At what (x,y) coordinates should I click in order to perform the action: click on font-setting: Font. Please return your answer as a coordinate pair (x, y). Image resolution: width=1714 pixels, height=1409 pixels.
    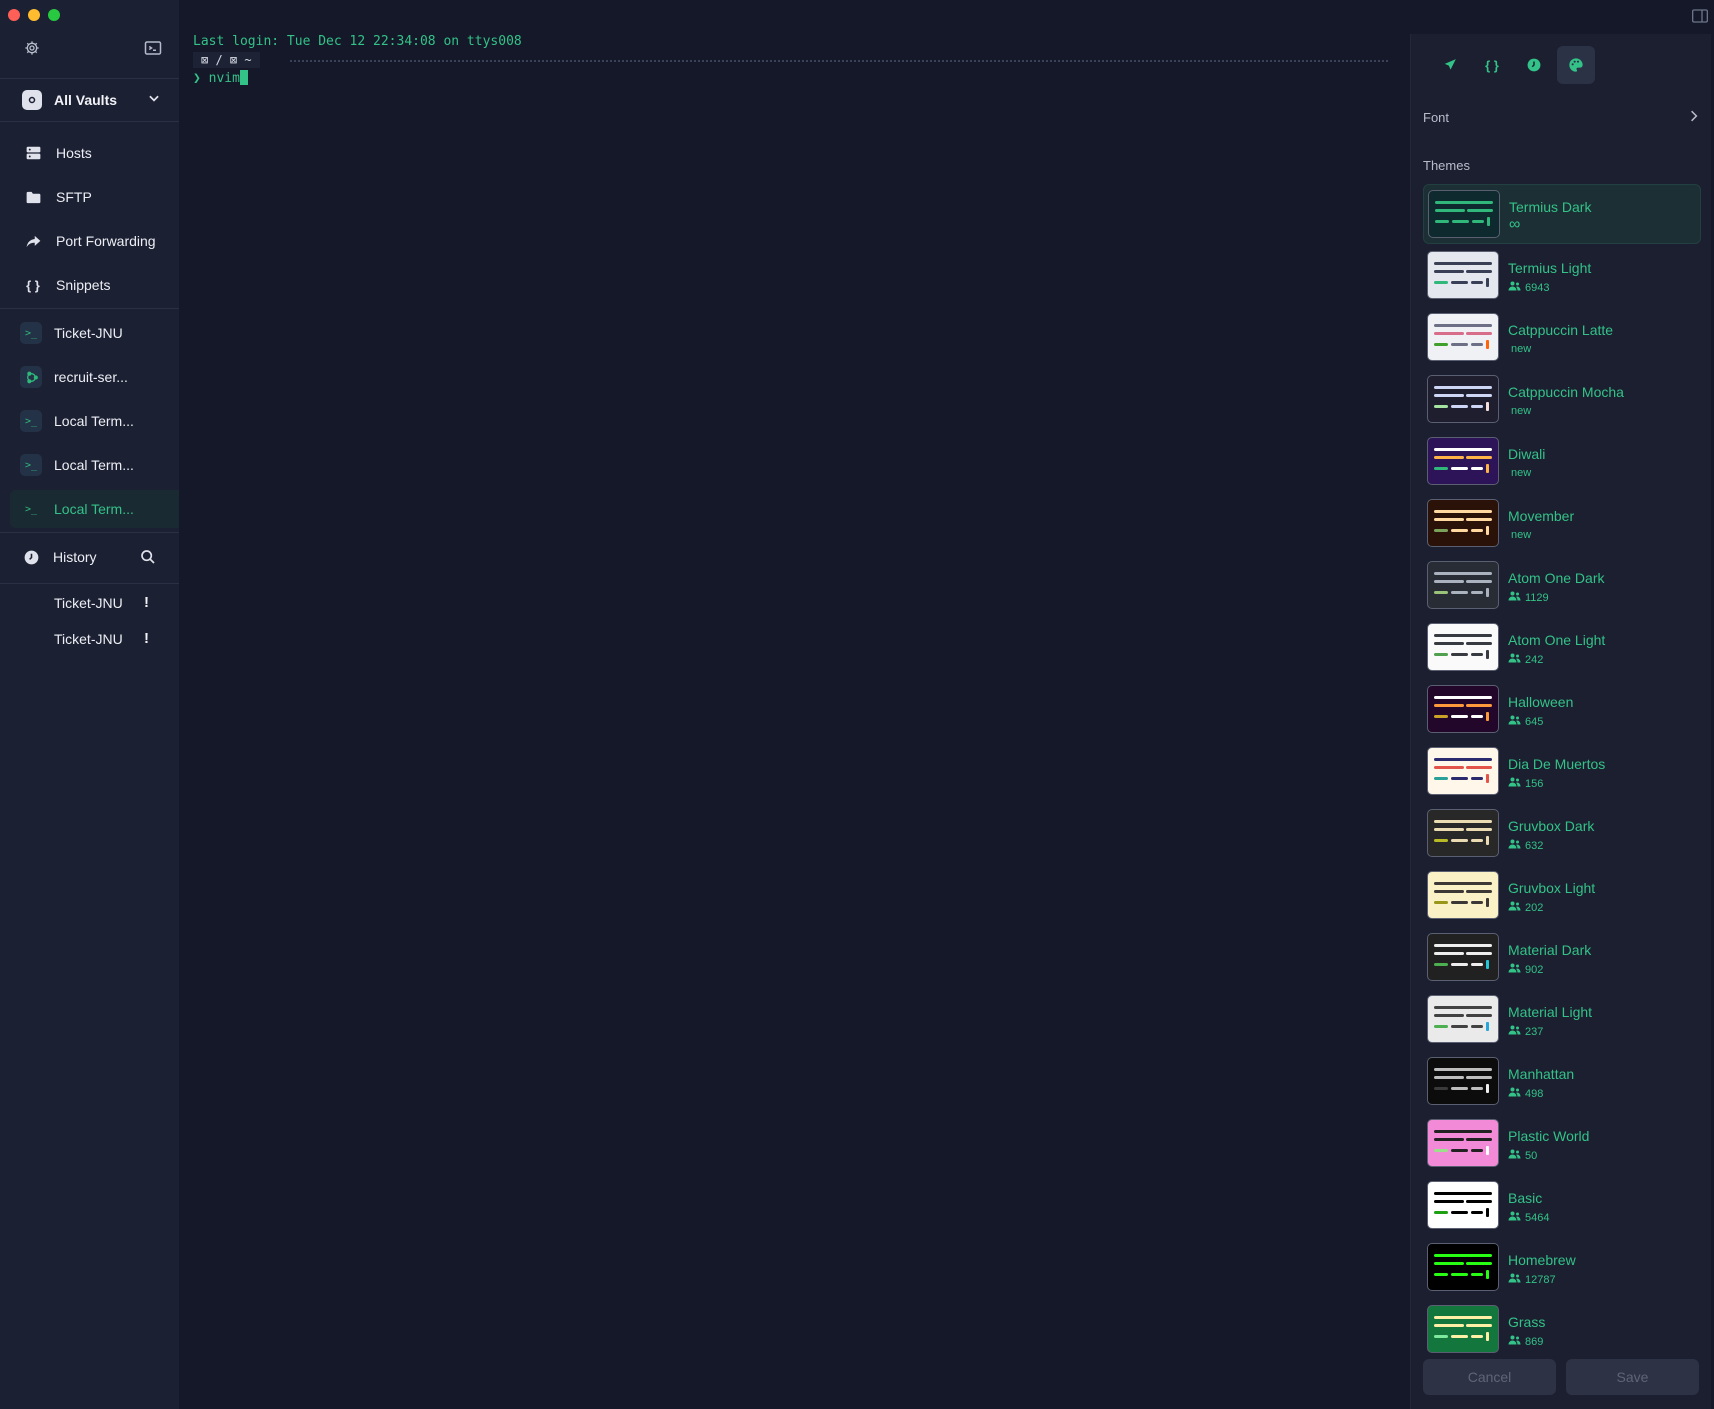
    Looking at the image, I should click on (1561, 120).